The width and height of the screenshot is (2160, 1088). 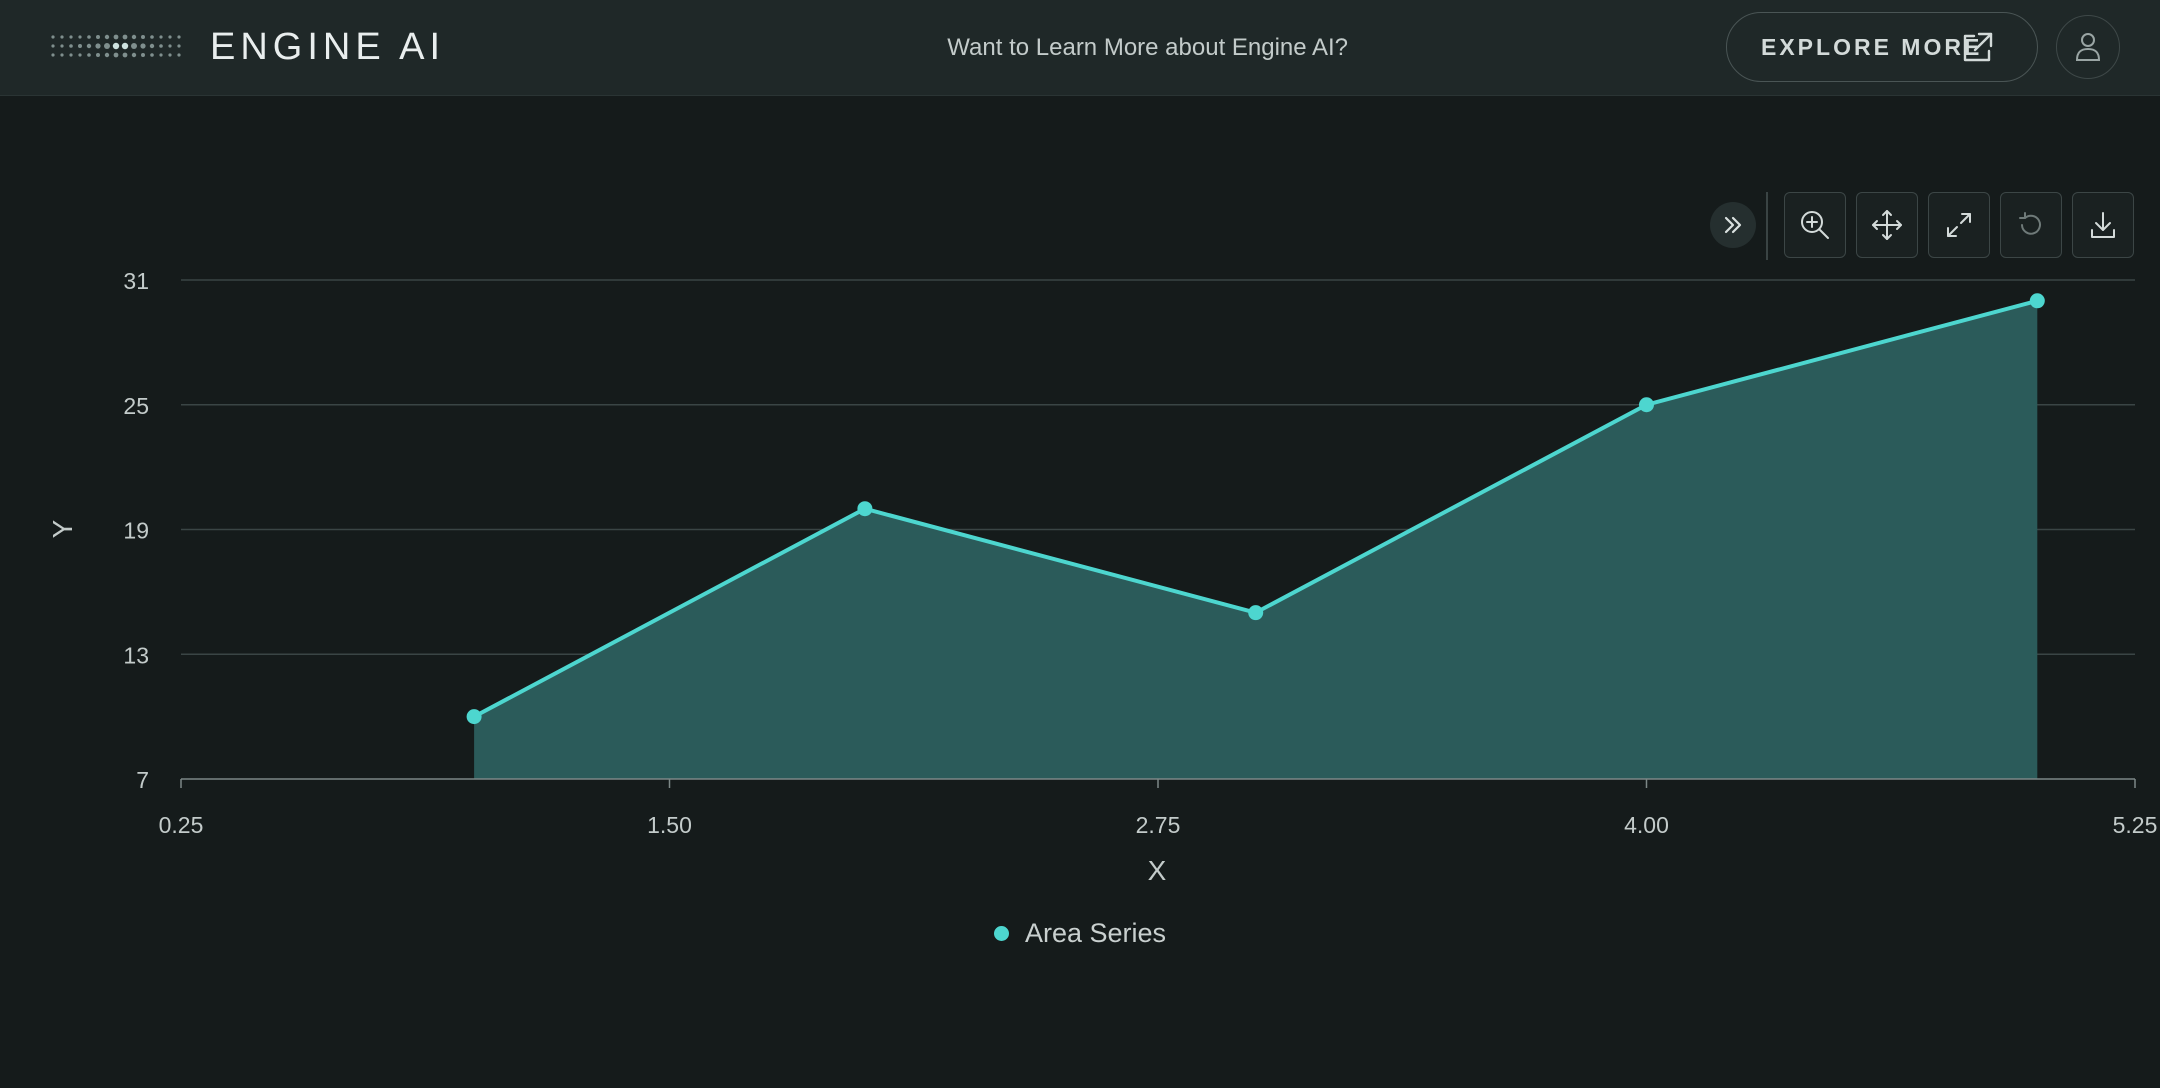 I want to click on y-axis-label: Y, so click(x=62, y=528).